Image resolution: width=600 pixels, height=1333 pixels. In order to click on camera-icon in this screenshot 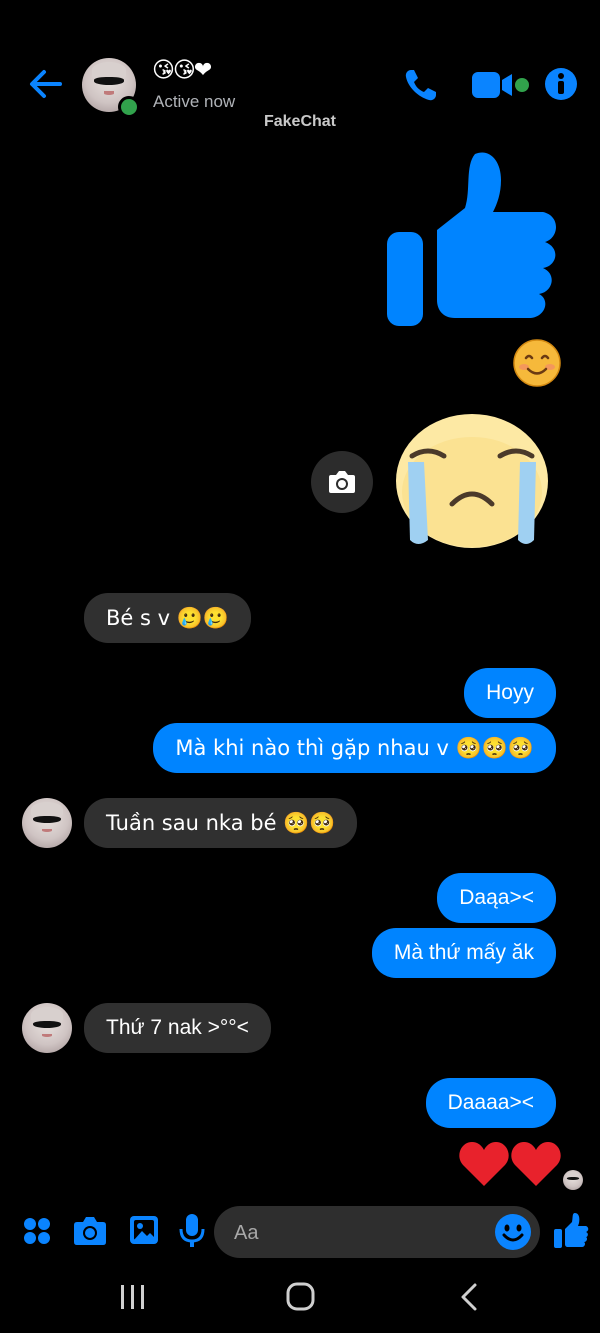, I will do `click(90, 1233)`.